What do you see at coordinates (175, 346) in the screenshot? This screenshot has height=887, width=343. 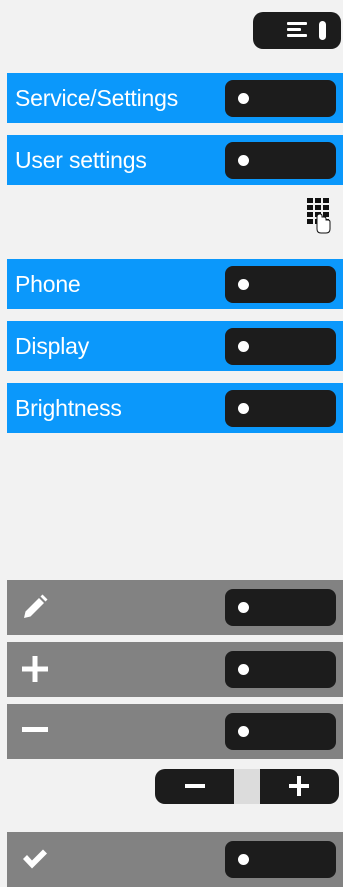 I see `menu-item-display: Display` at bounding box center [175, 346].